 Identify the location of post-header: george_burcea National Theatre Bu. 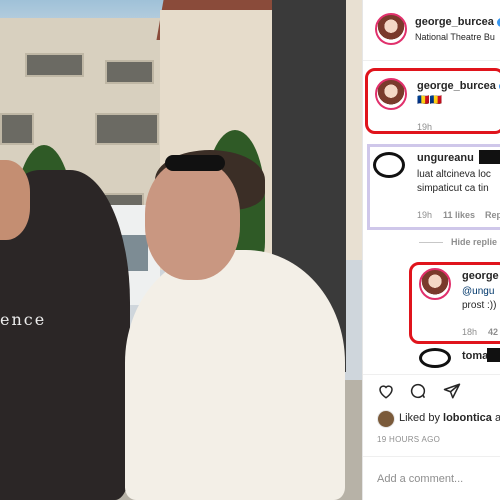
(431, 30).